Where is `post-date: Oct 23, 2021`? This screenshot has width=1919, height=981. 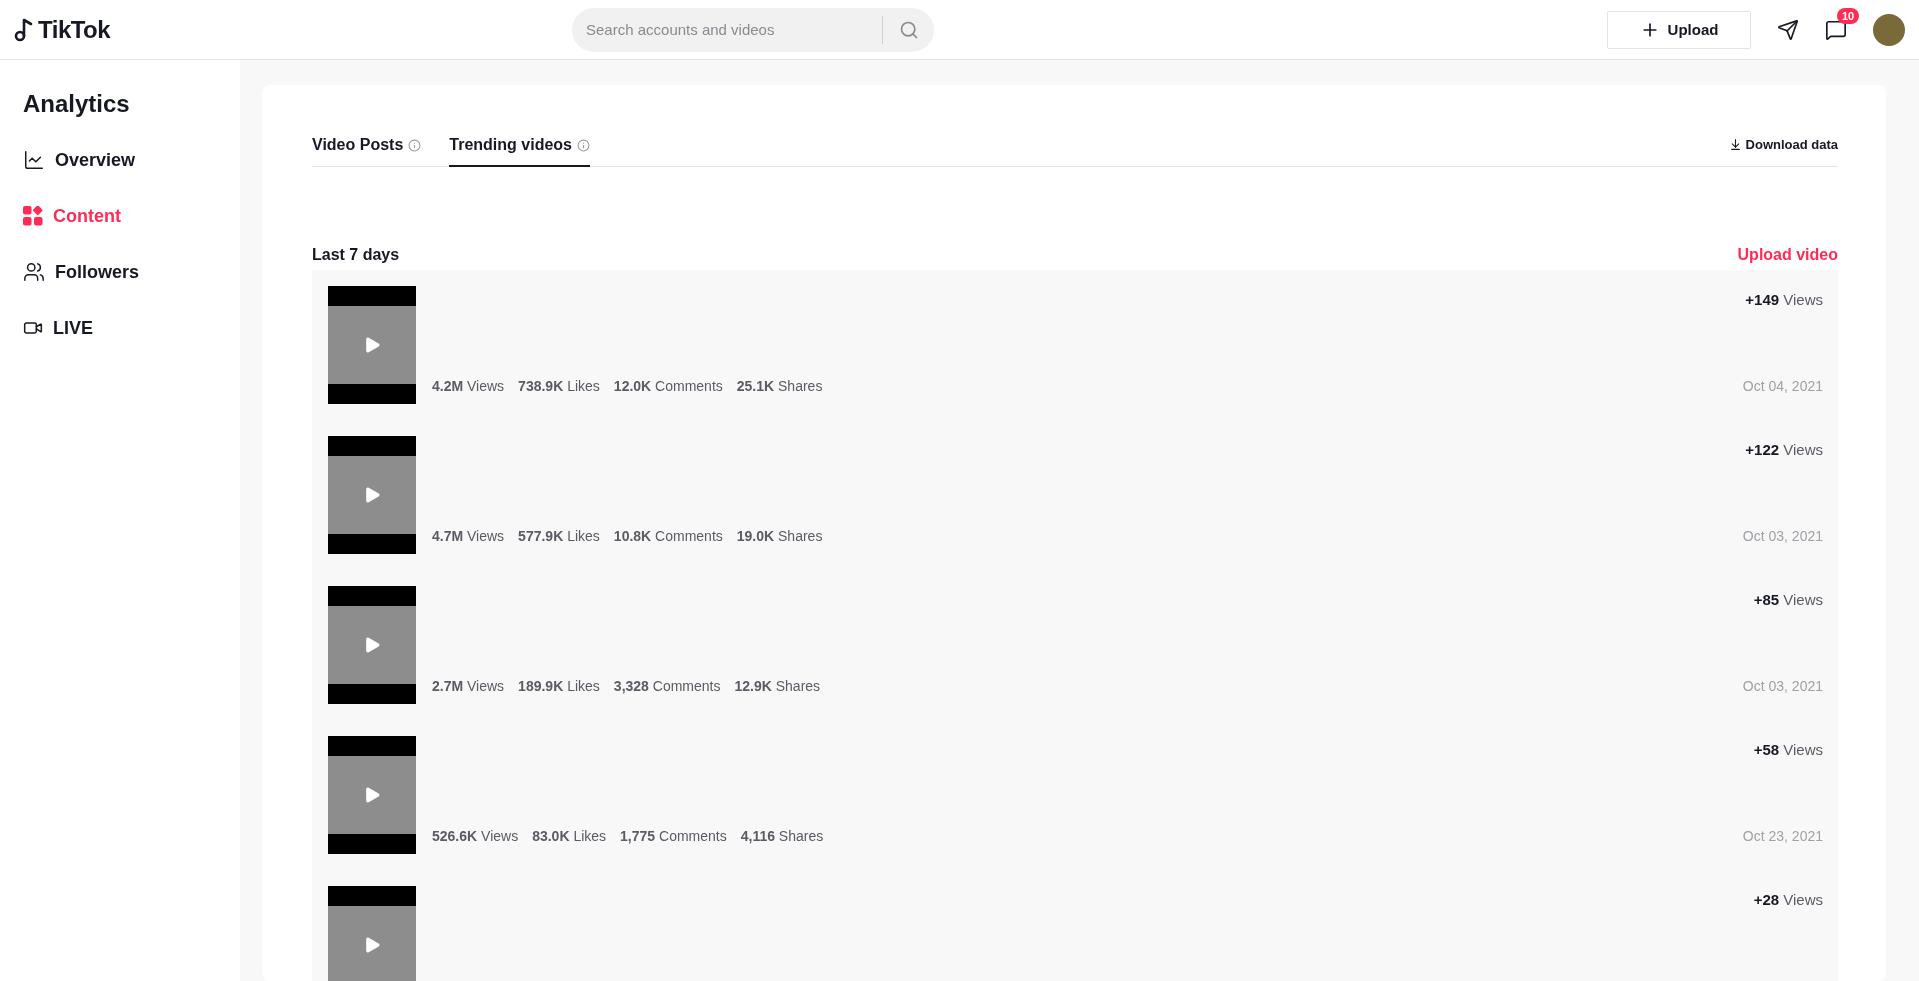 post-date: Oct 23, 2021 is located at coordinates (1782, 836).